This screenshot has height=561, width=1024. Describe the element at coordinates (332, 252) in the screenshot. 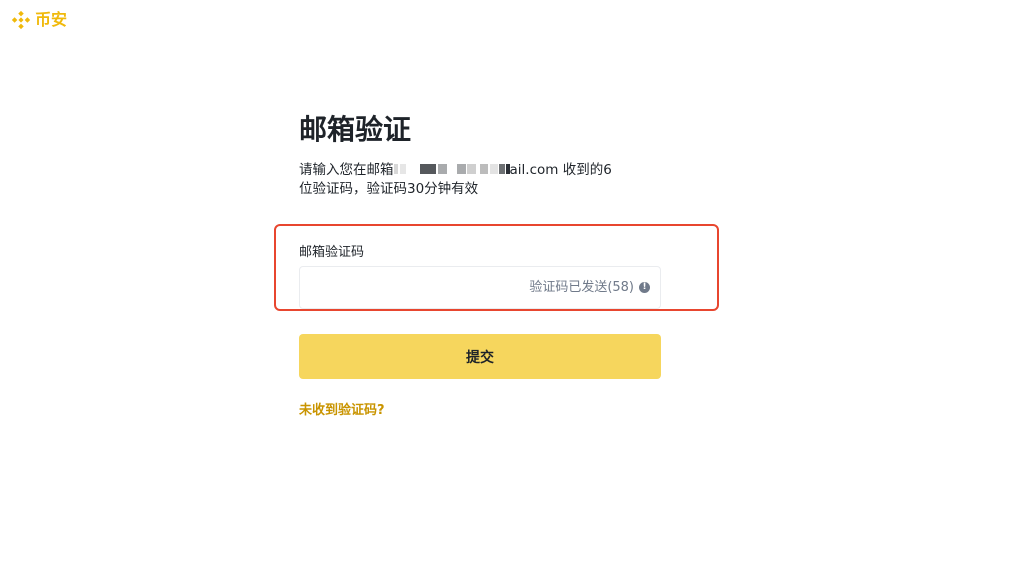

I see `code-field-label: 邮箱验证码` at that location.